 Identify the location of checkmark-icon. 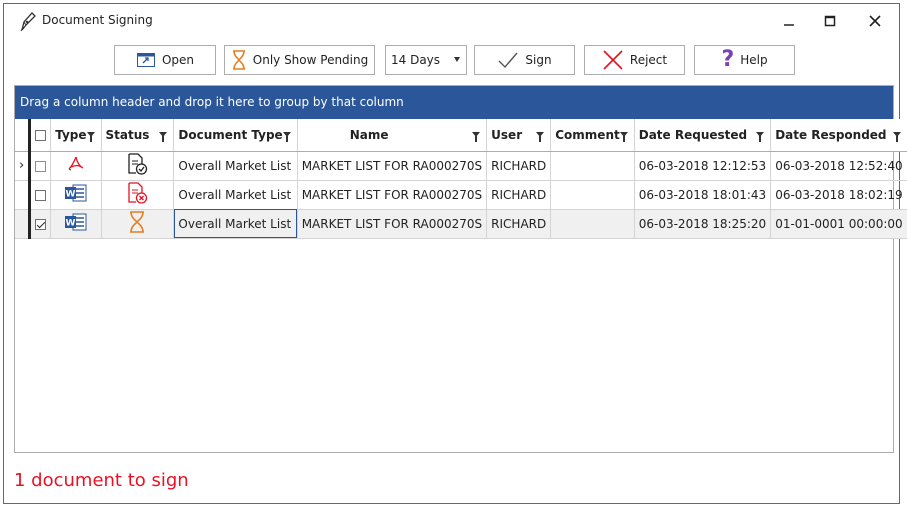
(508, 60).